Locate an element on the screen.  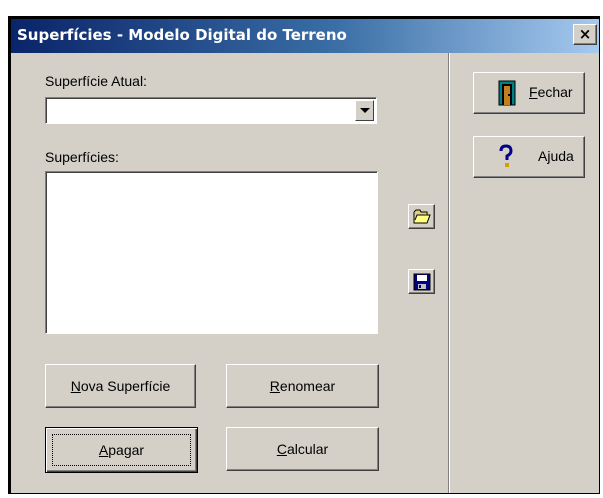
calculate-button: Calcular is located at coordinates (302, 449).